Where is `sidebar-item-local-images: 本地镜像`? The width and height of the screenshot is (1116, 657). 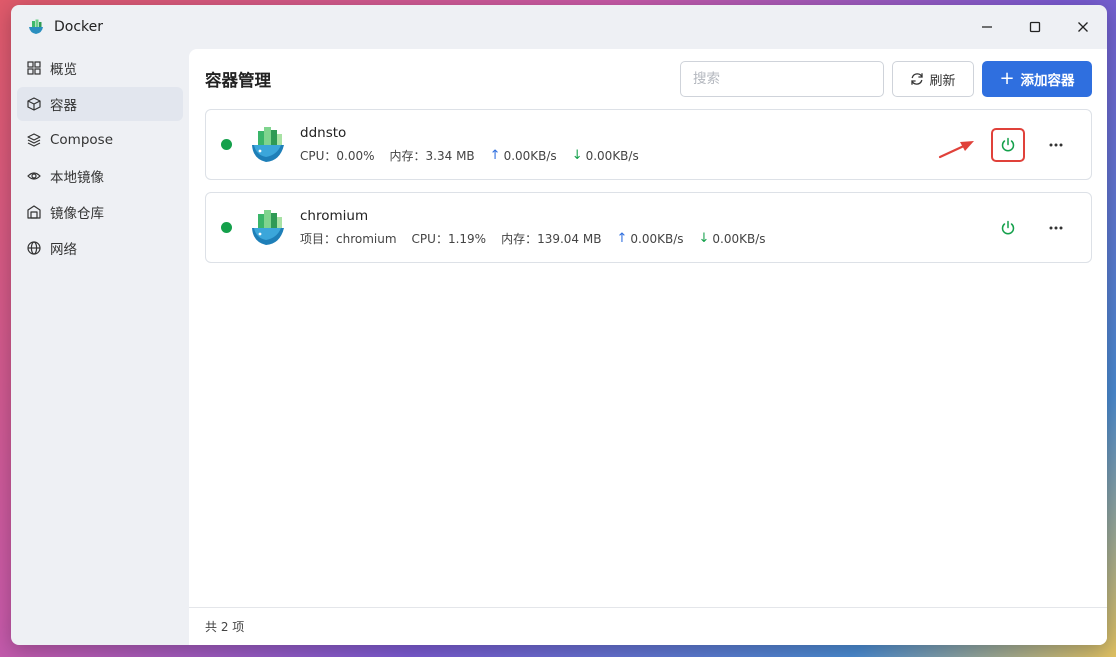
sidebar-item-local-images: 本地镜像 is located at coordinates (100, 176).